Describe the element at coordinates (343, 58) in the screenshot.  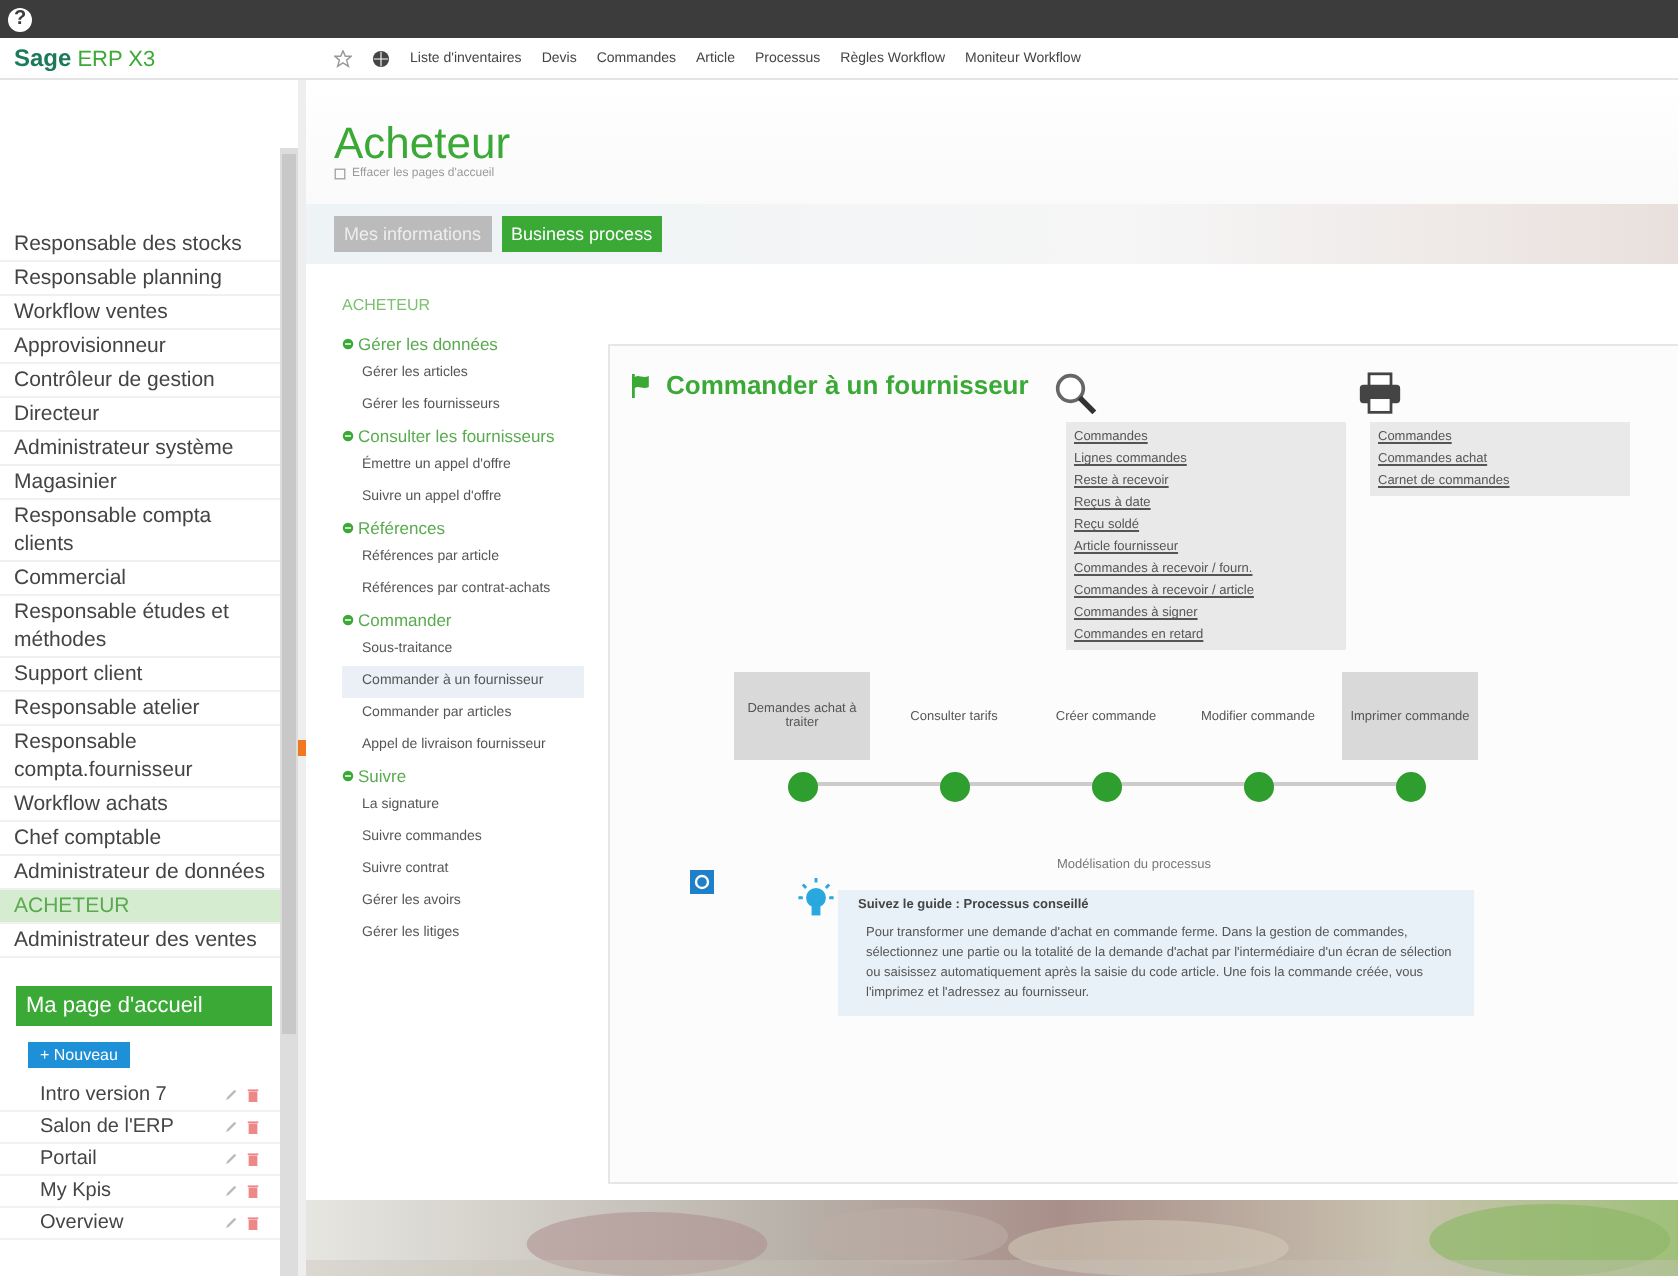
I see `star-icon` at that location.